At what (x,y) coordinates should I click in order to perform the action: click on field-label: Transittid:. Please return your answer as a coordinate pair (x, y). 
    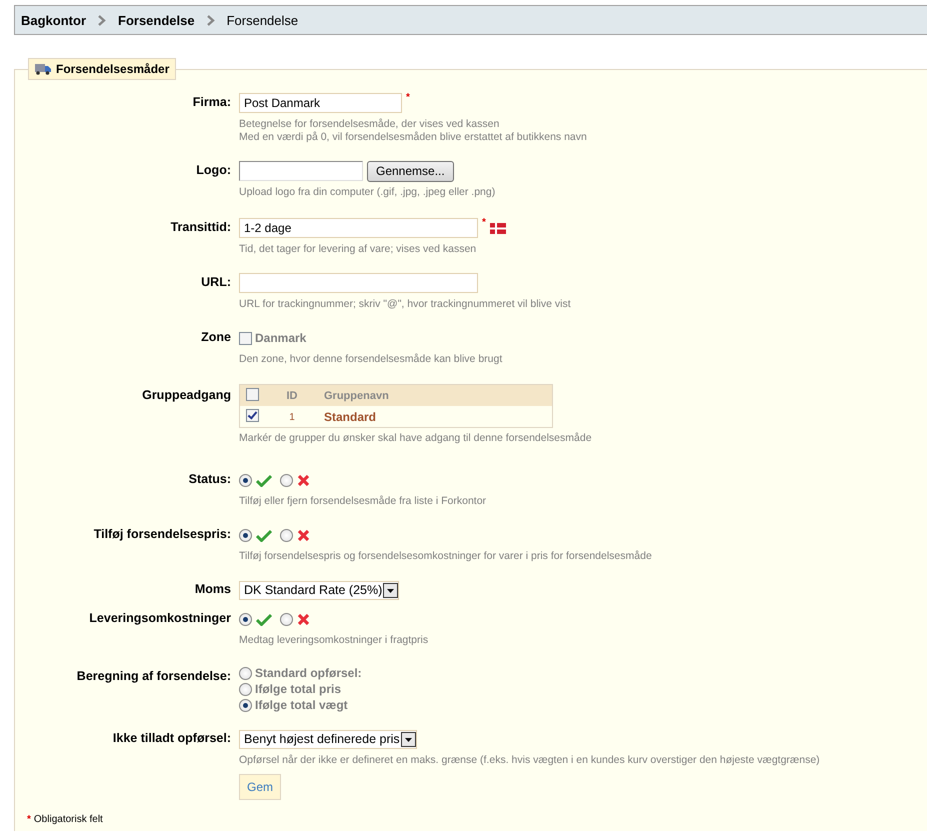
    Looking at the image, I should click on (201, 227).